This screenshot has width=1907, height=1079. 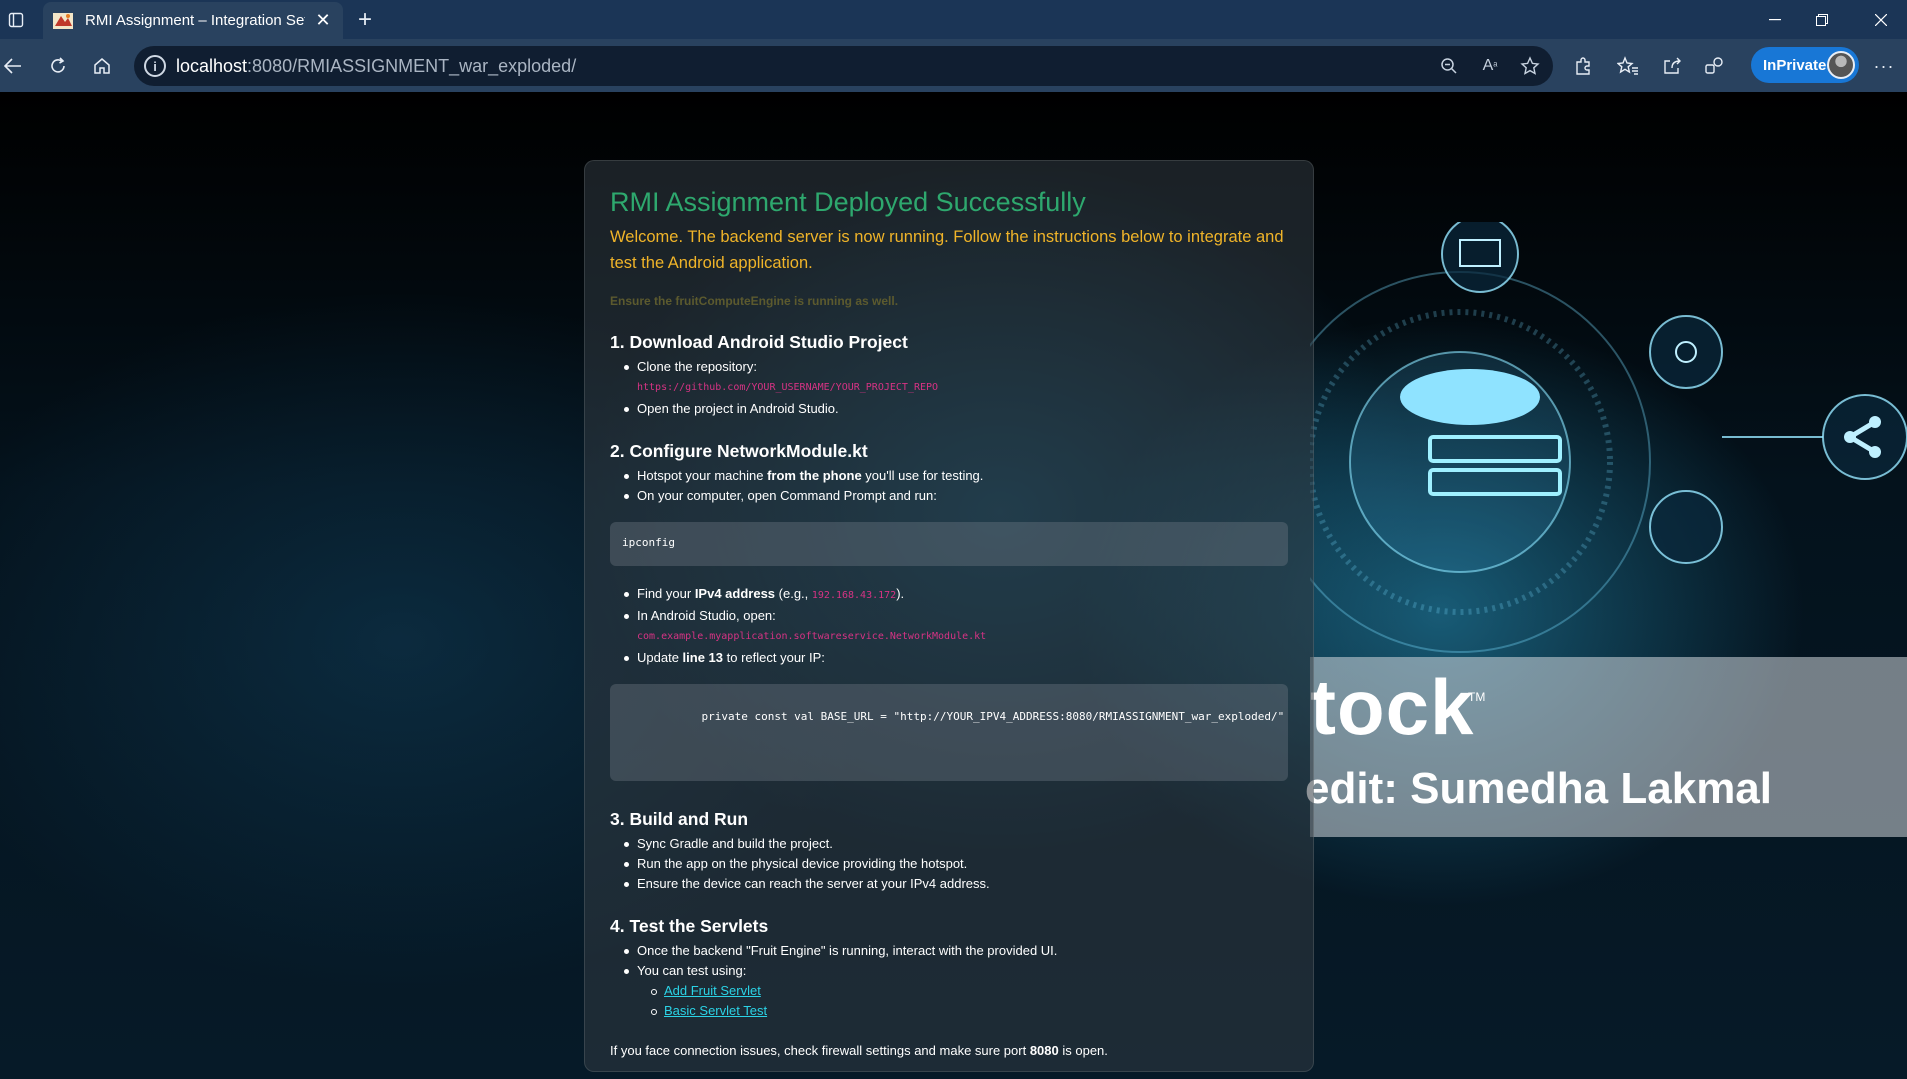 What do you see at coordinates (1490, 66) in the screenshot?
I see `read-aloud-icon: Aᵃ` at bounding box center [1490, 66].